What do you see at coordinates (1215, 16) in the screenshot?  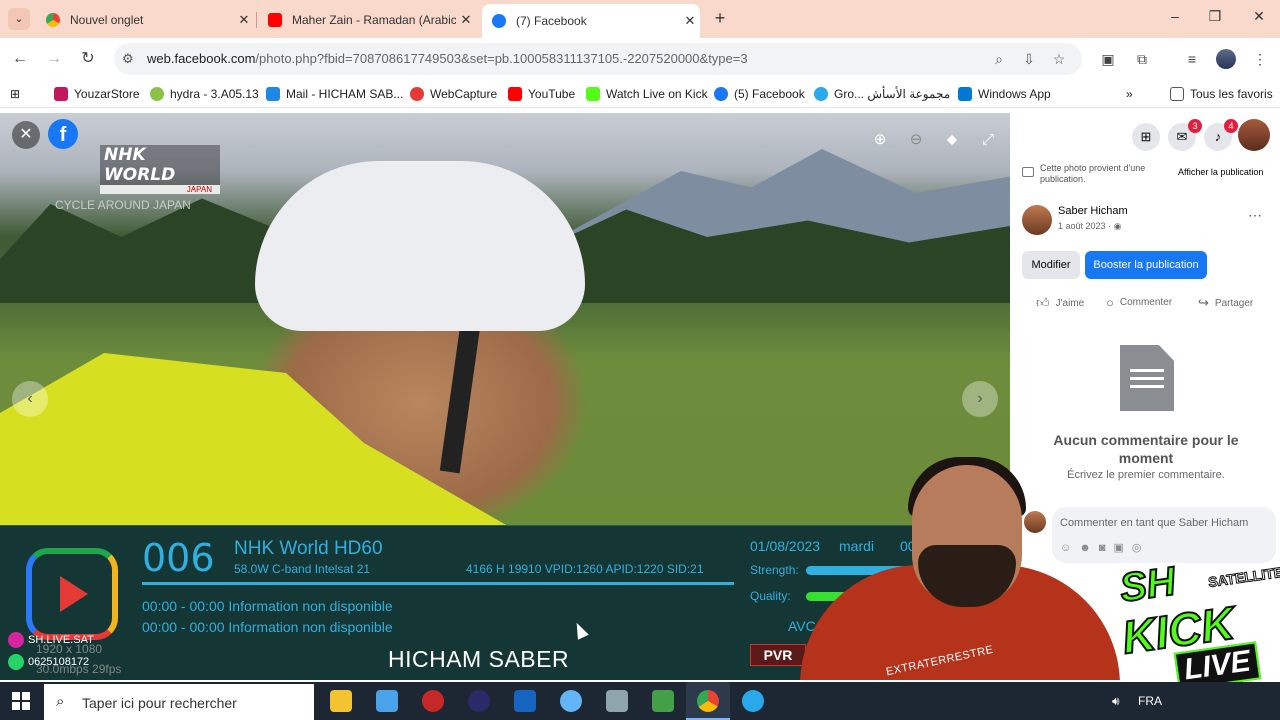 I see `maximize-button: ❐` at bounding box center [1215, 16].